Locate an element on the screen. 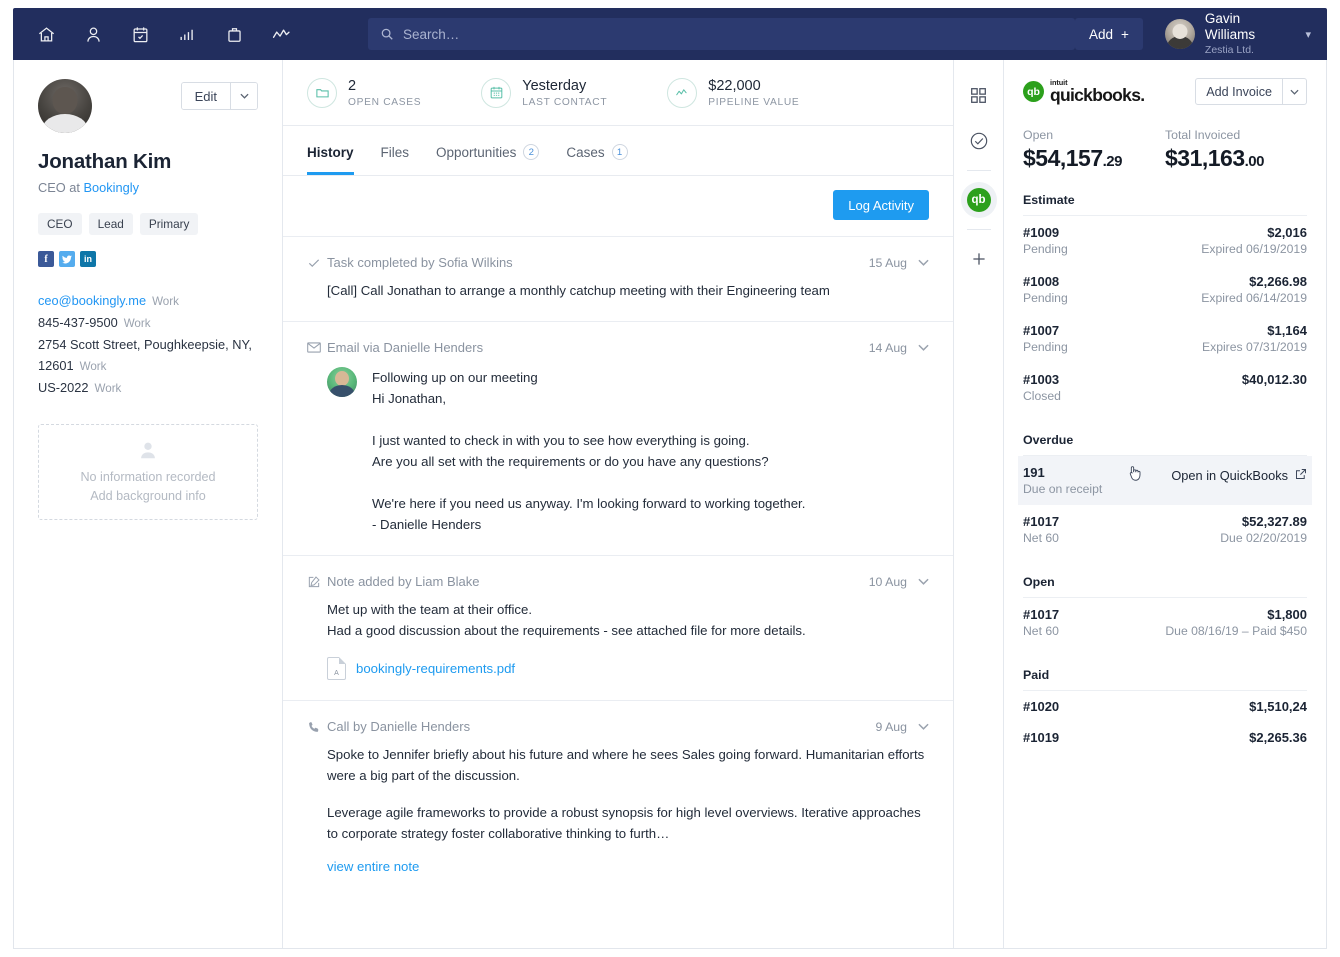 The height and width of the screenshot is (957, 1340). add-invoice-button-group: Add Invoice is located at coordinates (1251, 91).